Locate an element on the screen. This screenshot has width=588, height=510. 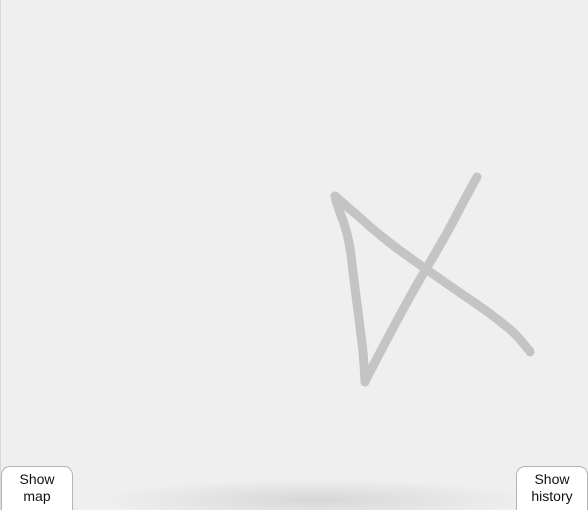
show-map-label: Show map is located at coordinates (37, 487).